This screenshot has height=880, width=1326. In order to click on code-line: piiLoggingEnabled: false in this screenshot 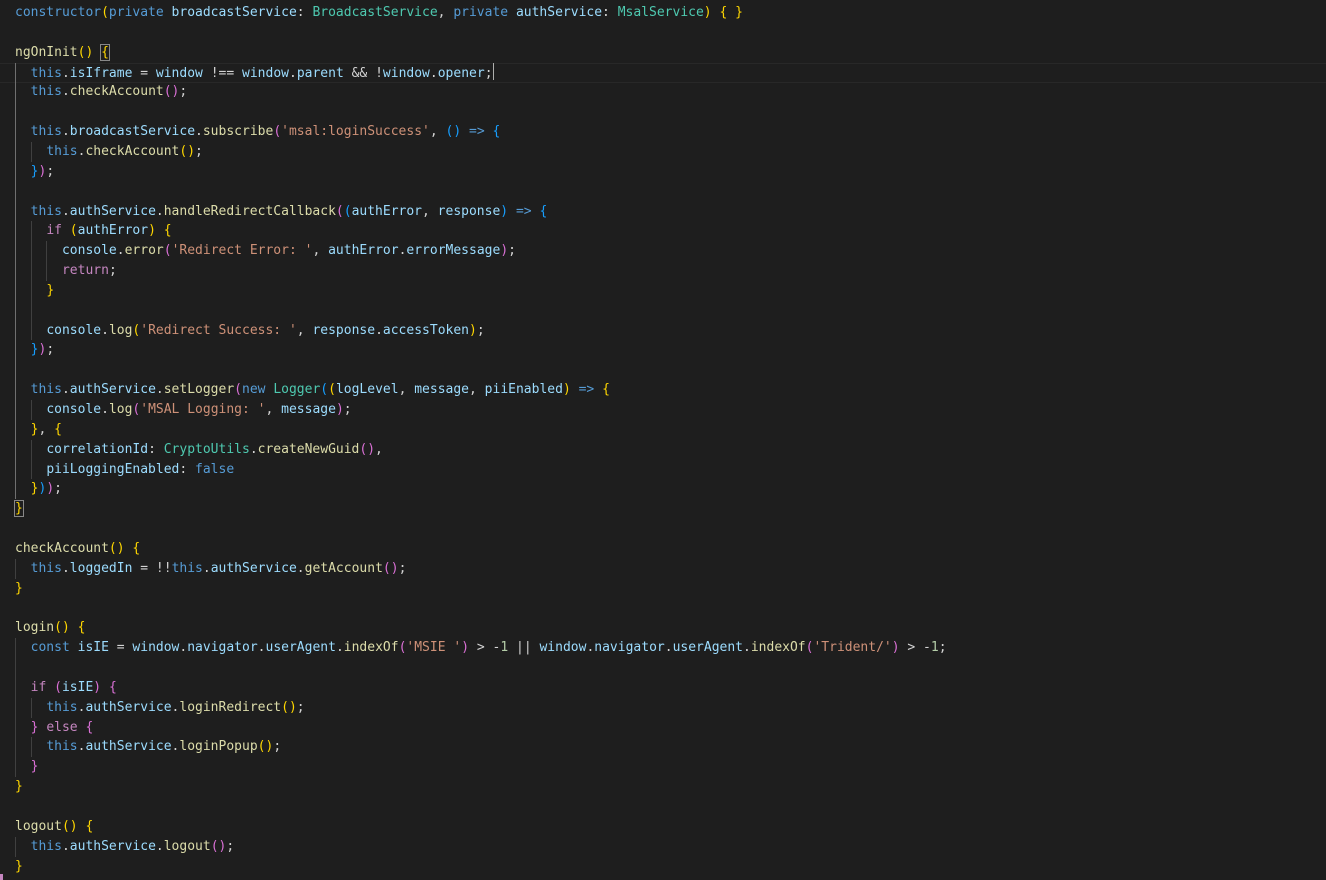, I will do `click(665, 470)`.